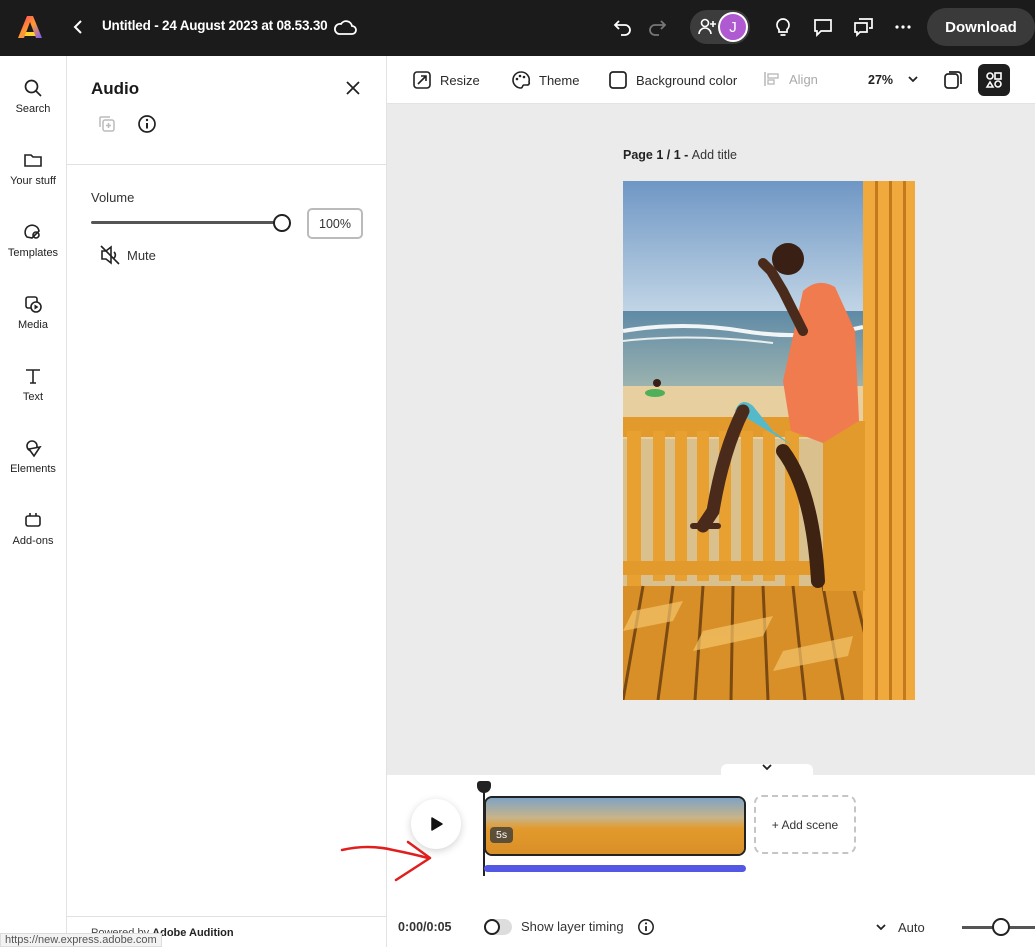 This screenshot has width=1035, height=947. I want to click on pages-icon, so click(953, 80).